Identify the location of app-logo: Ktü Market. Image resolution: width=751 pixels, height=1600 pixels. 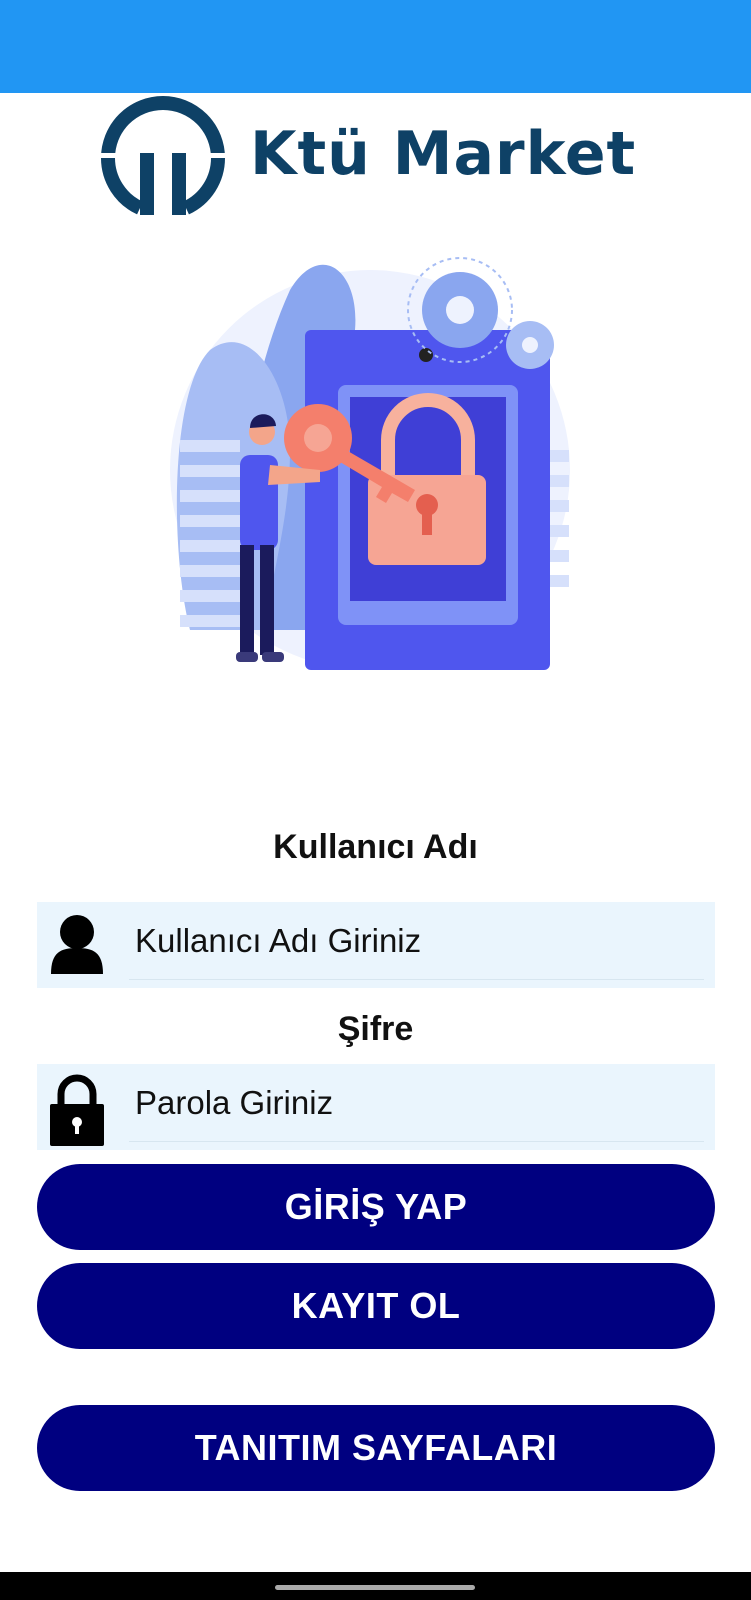
(380, 159).